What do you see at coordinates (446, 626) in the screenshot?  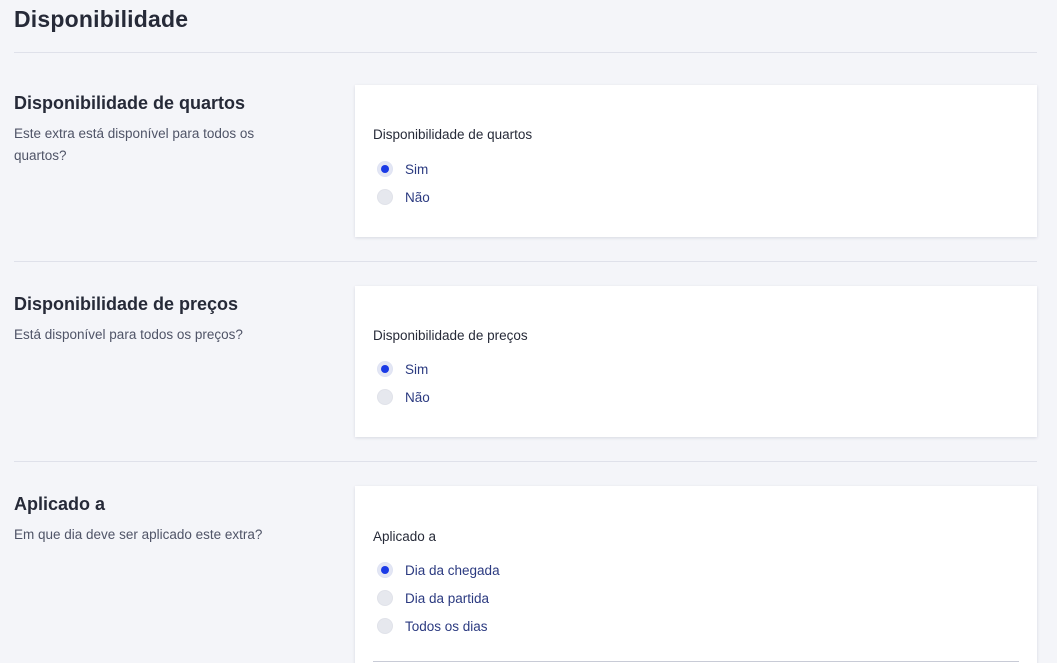 I see `radio-label: Todos os dias` at bounding box center [446, 626].